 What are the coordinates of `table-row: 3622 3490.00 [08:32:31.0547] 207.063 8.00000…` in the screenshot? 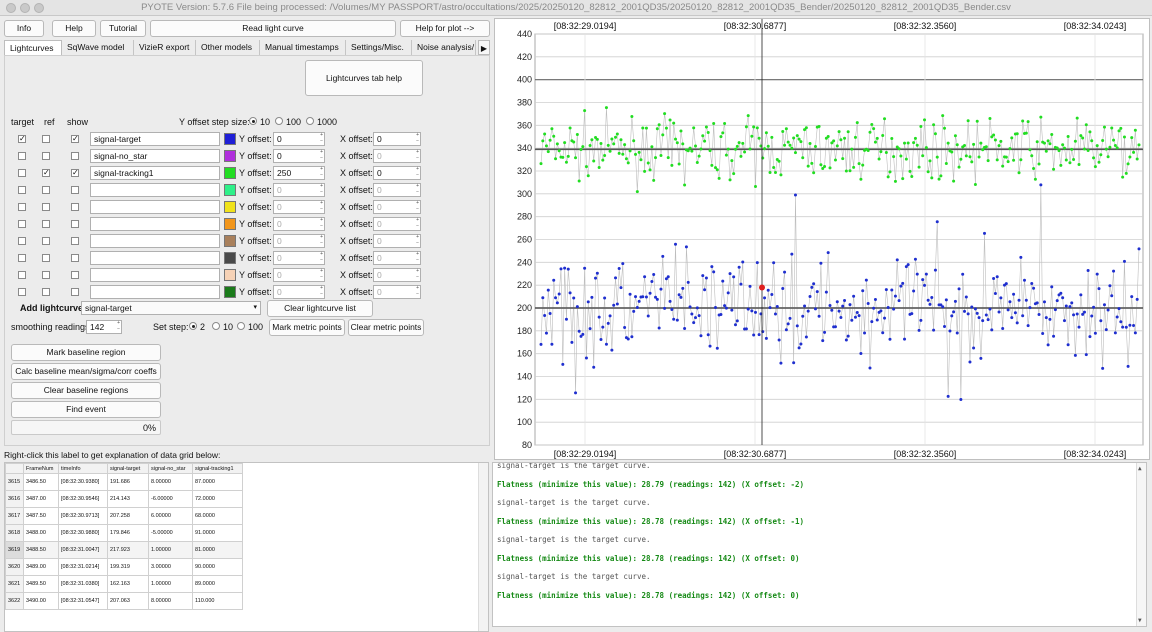 It's located at (124, 601).